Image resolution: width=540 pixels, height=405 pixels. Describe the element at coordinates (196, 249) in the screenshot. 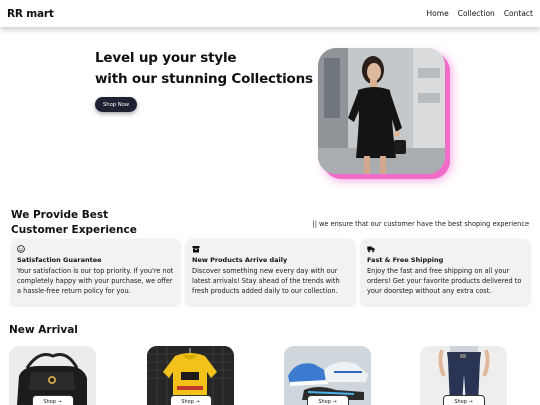

I see `box-icon` at that location.